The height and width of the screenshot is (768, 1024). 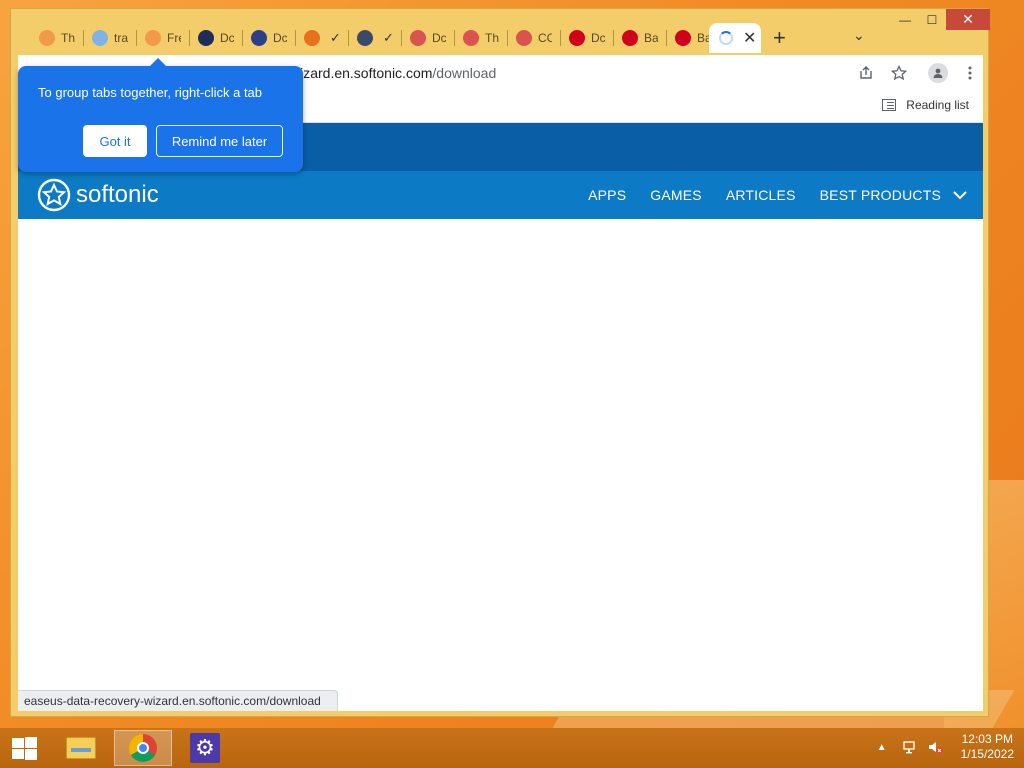 What do you see at coordinates (163, 38) in the screenshot?
I see `browser-tab: Fre` at bounding box center [163, 38].